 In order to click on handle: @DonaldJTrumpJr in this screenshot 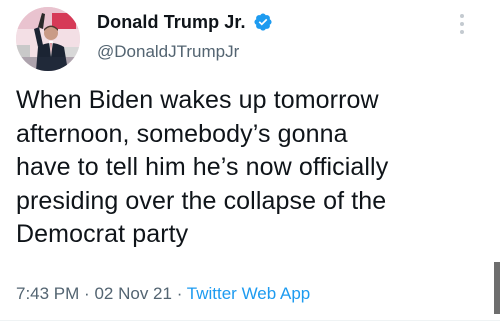, I will do `click(168, 52)`.